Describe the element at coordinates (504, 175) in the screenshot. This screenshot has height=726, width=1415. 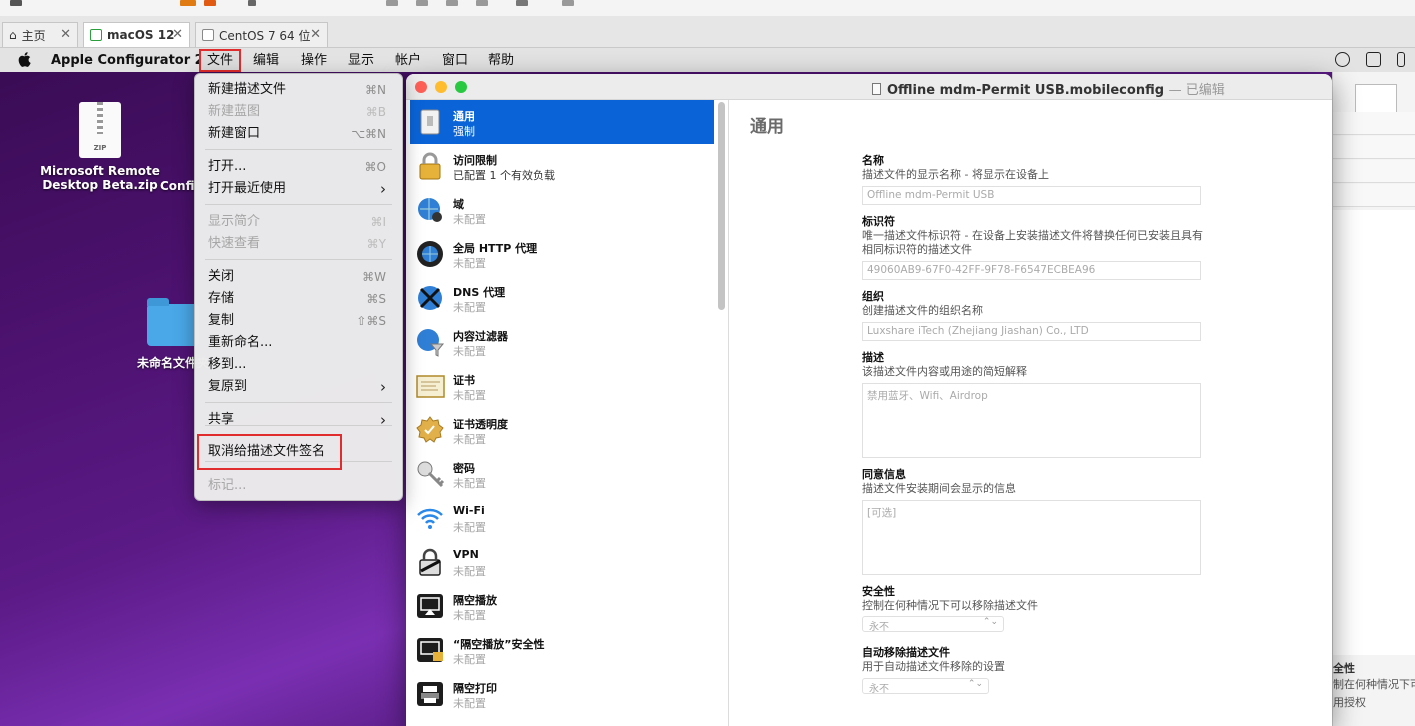
I see `sidebar-item-status: 已配置 1 个有效负载` at that location.